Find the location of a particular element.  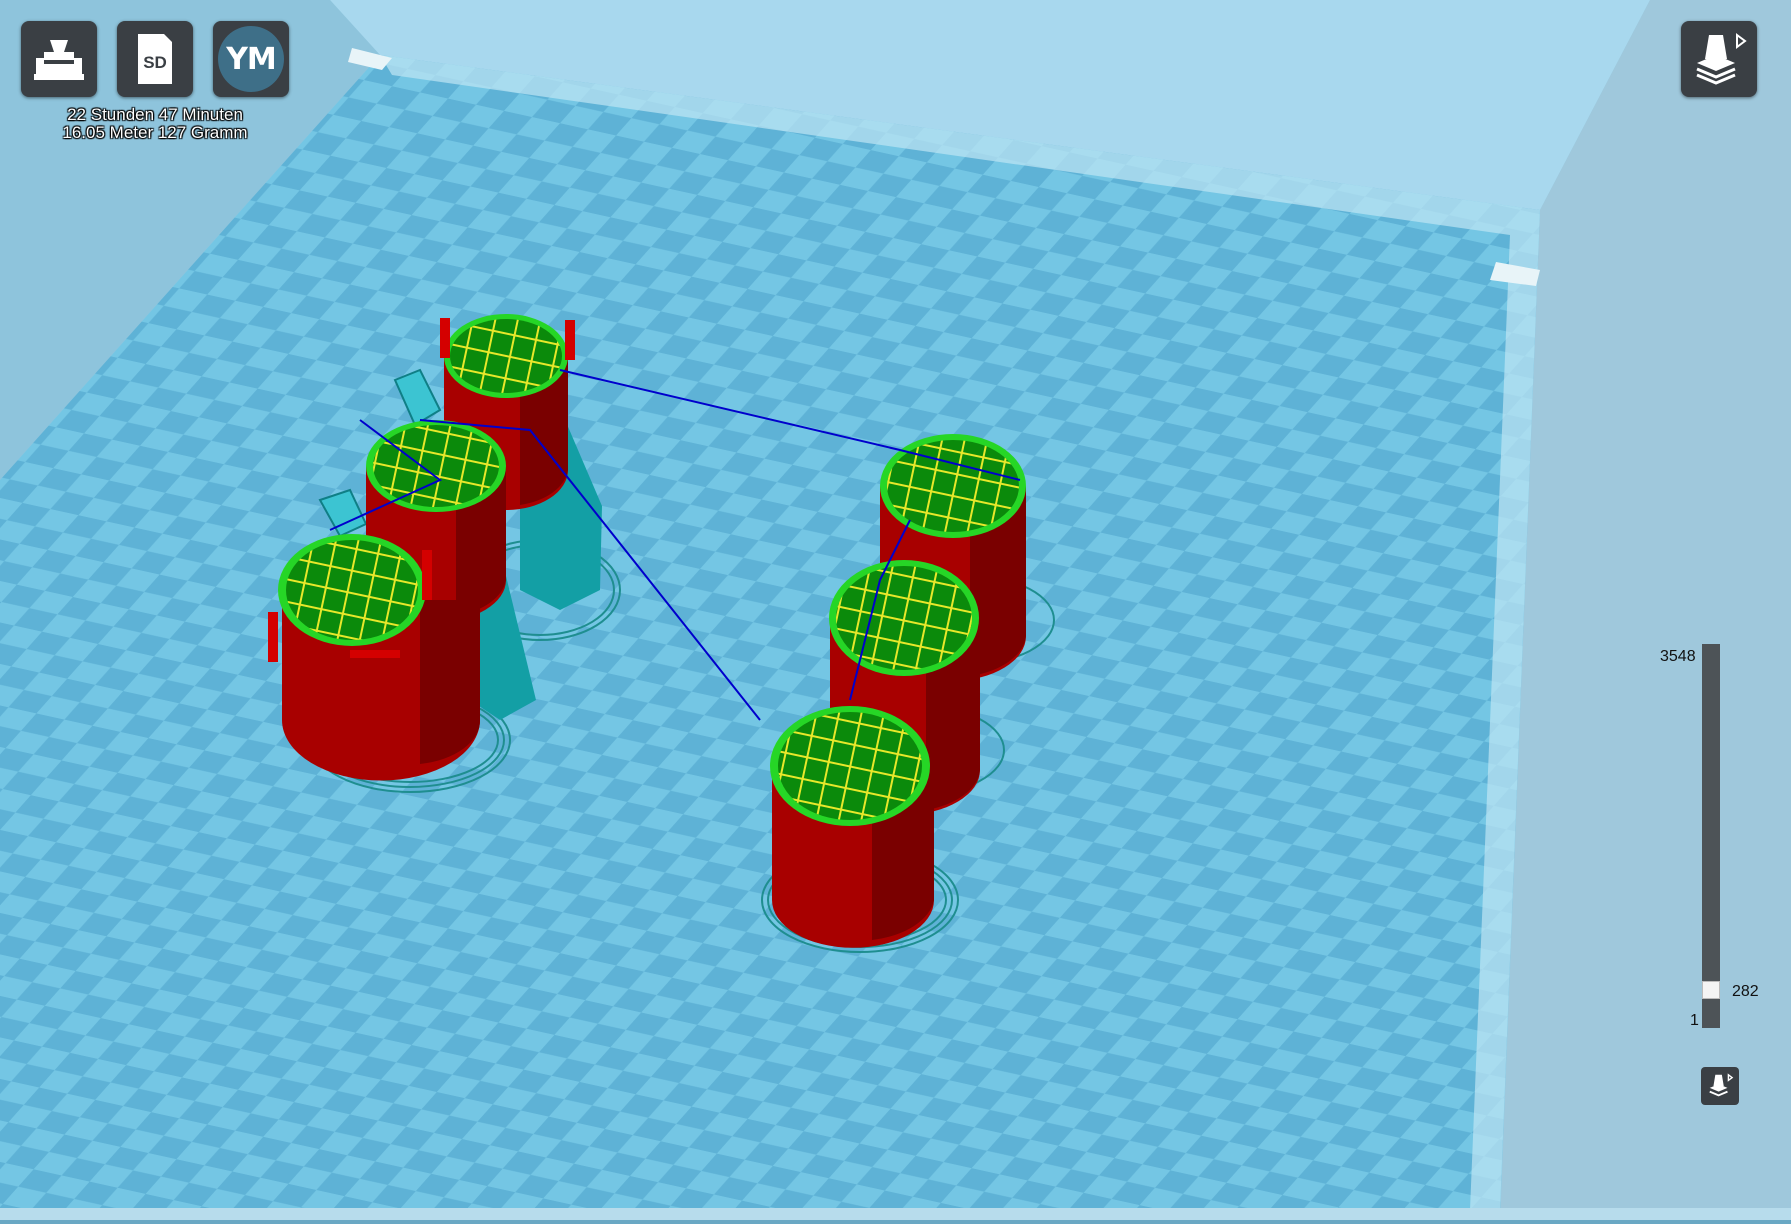

user-account-button: YM is located at coordinates (251, 59).